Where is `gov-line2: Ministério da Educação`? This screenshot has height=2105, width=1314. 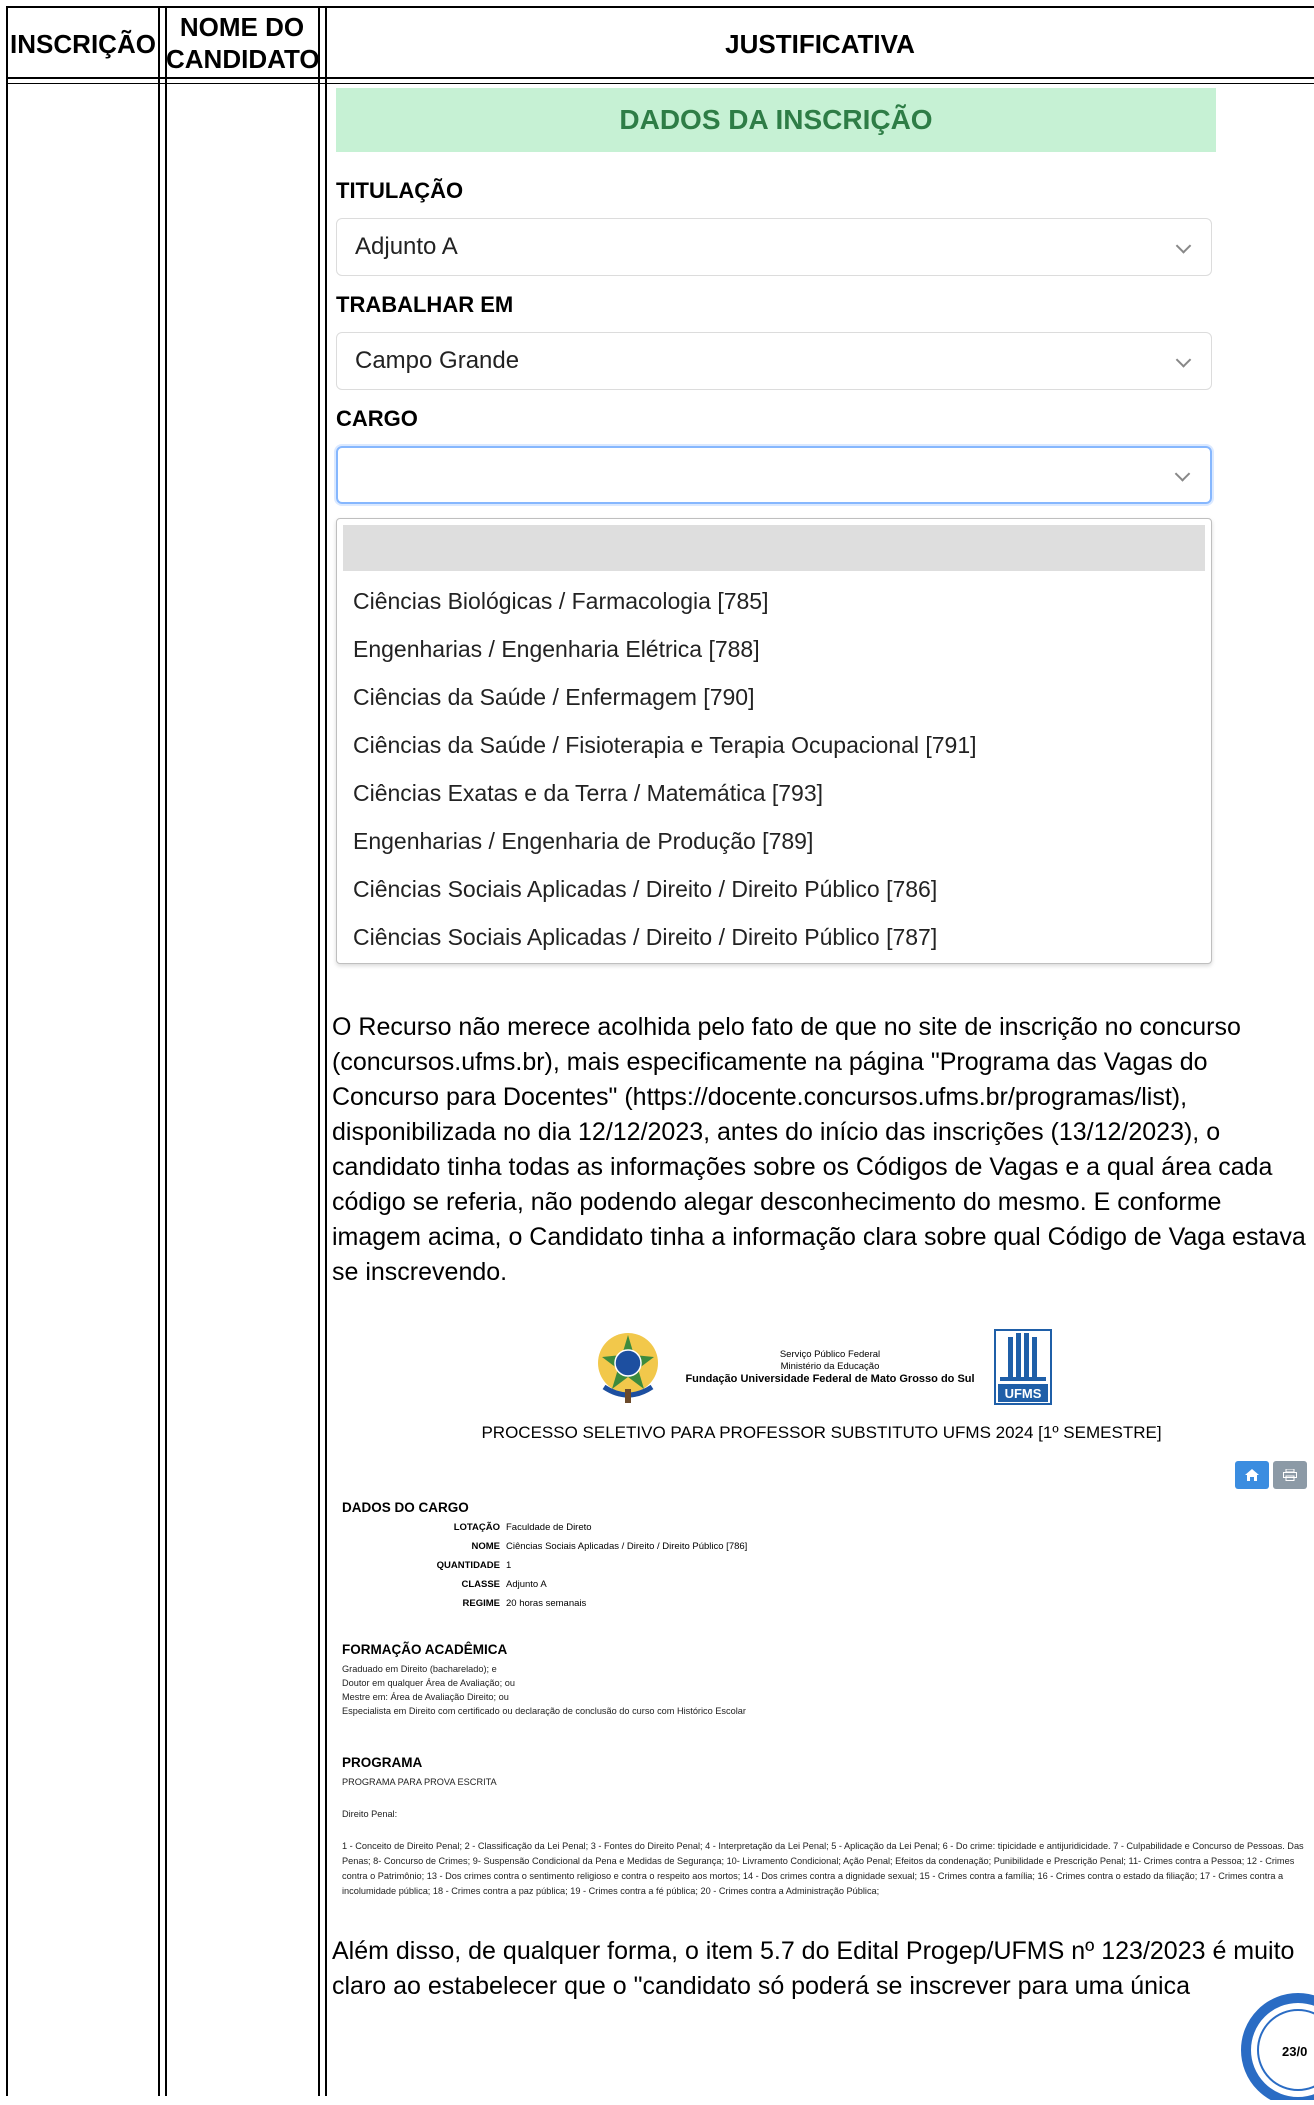
gov-line2: Ministério da Educação is located at coordinates (830, 1366).